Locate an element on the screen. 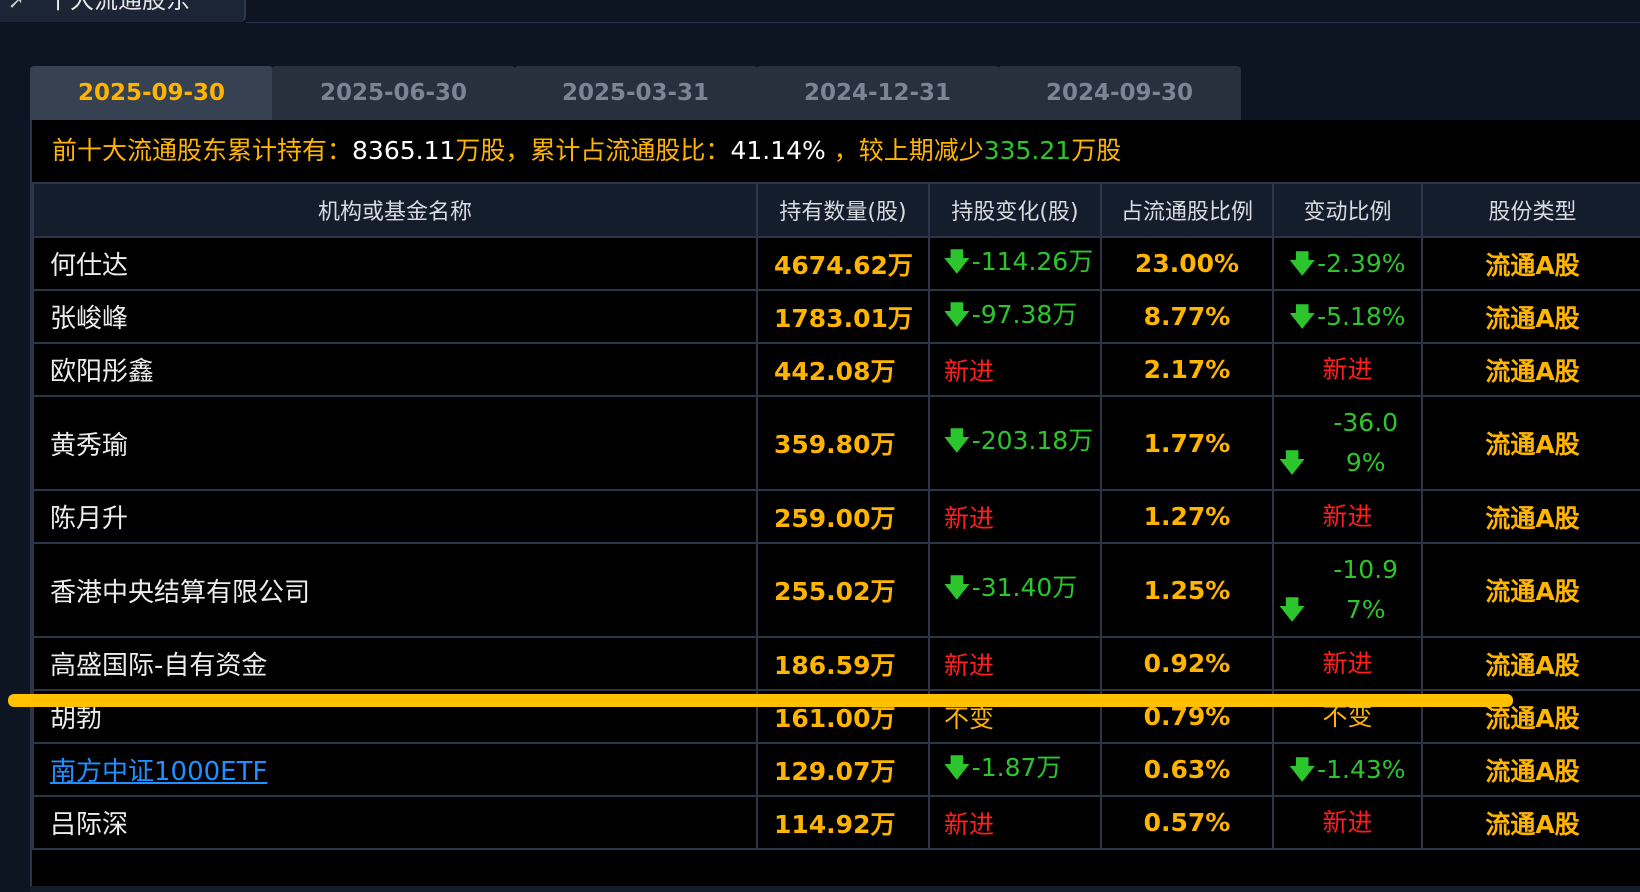 The width and height of the screenshot is (1640, 892). holding-amount: 114.92万 is located at coordinates (843, 822).